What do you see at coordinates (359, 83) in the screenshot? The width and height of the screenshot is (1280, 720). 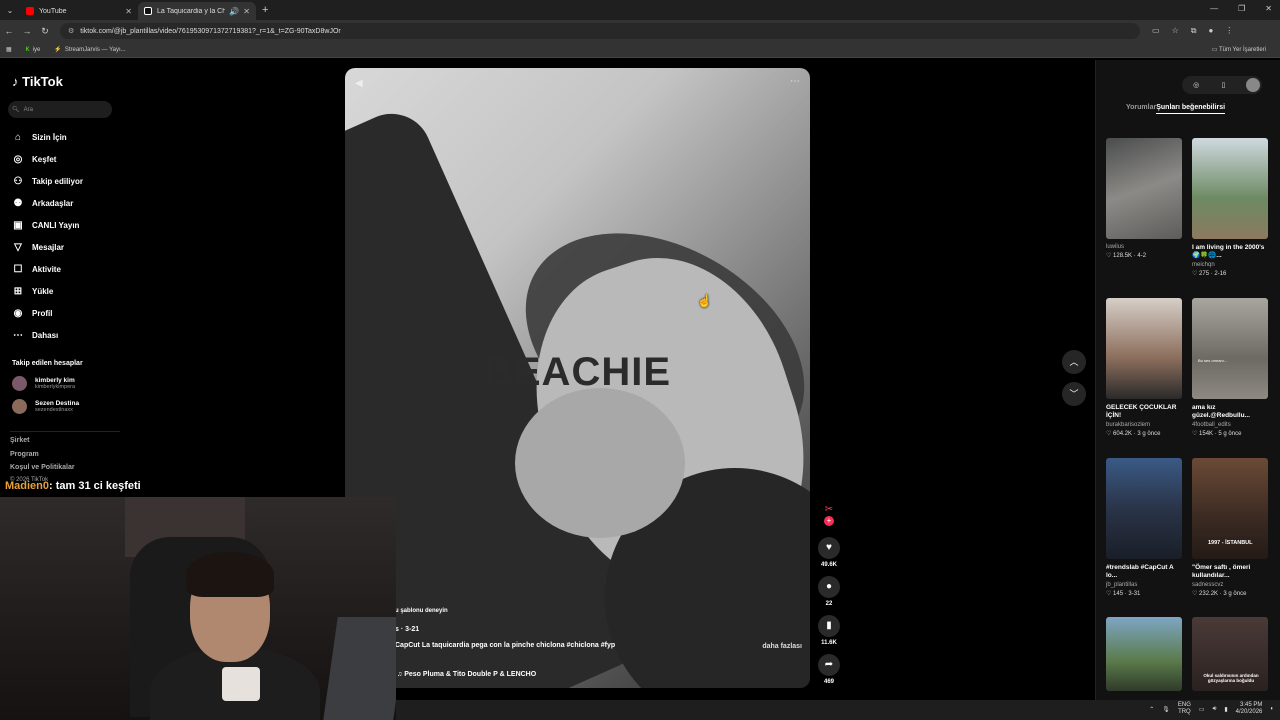 I see `volume-icon: ◀` at bounding box center [359, 83].